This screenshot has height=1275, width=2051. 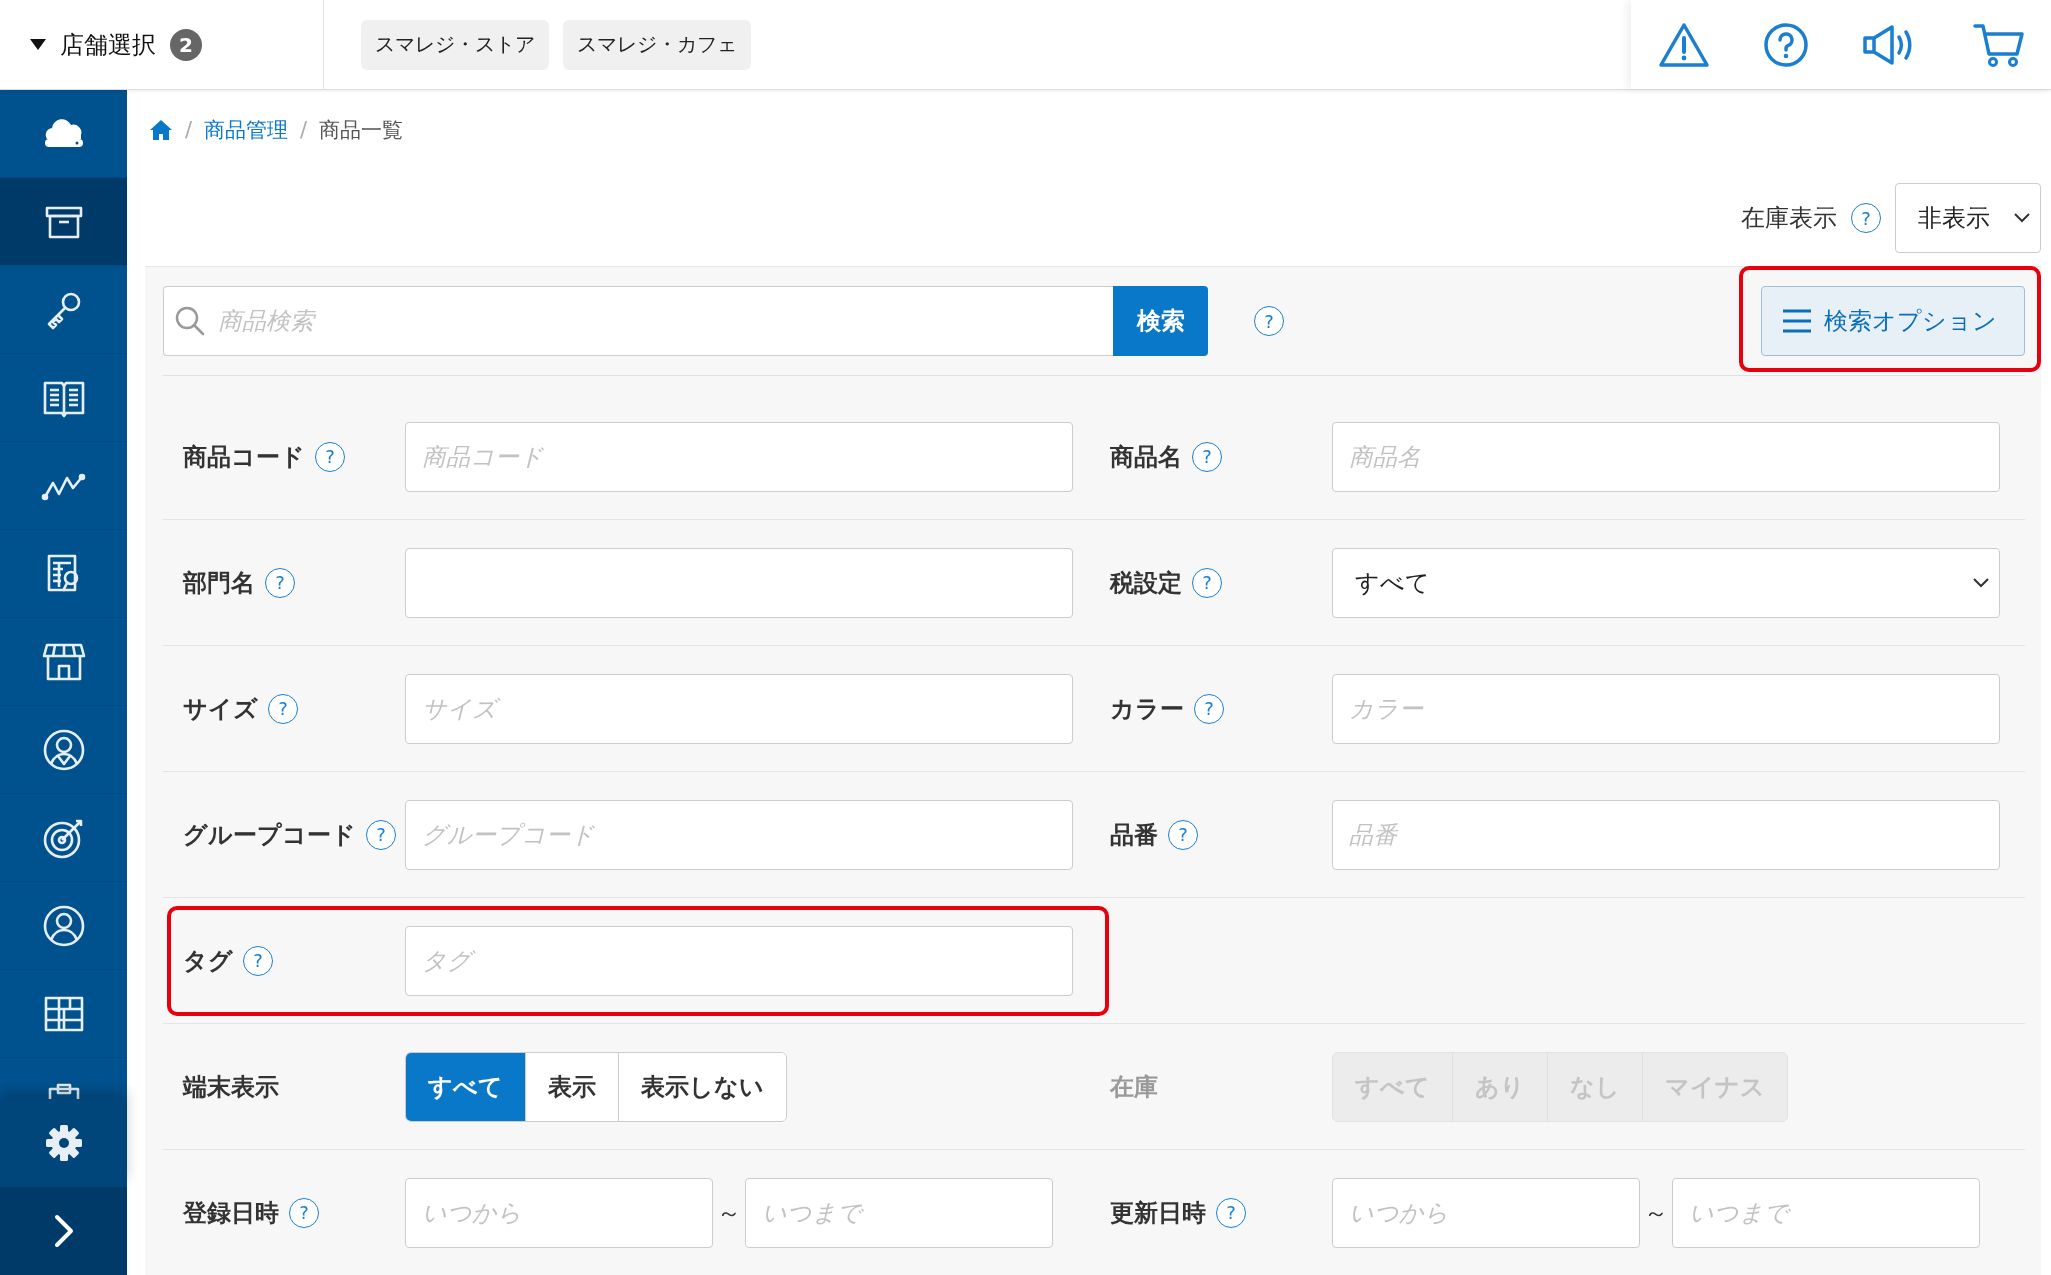 I want to click on cart-icon, so click(x=1998, y=44).